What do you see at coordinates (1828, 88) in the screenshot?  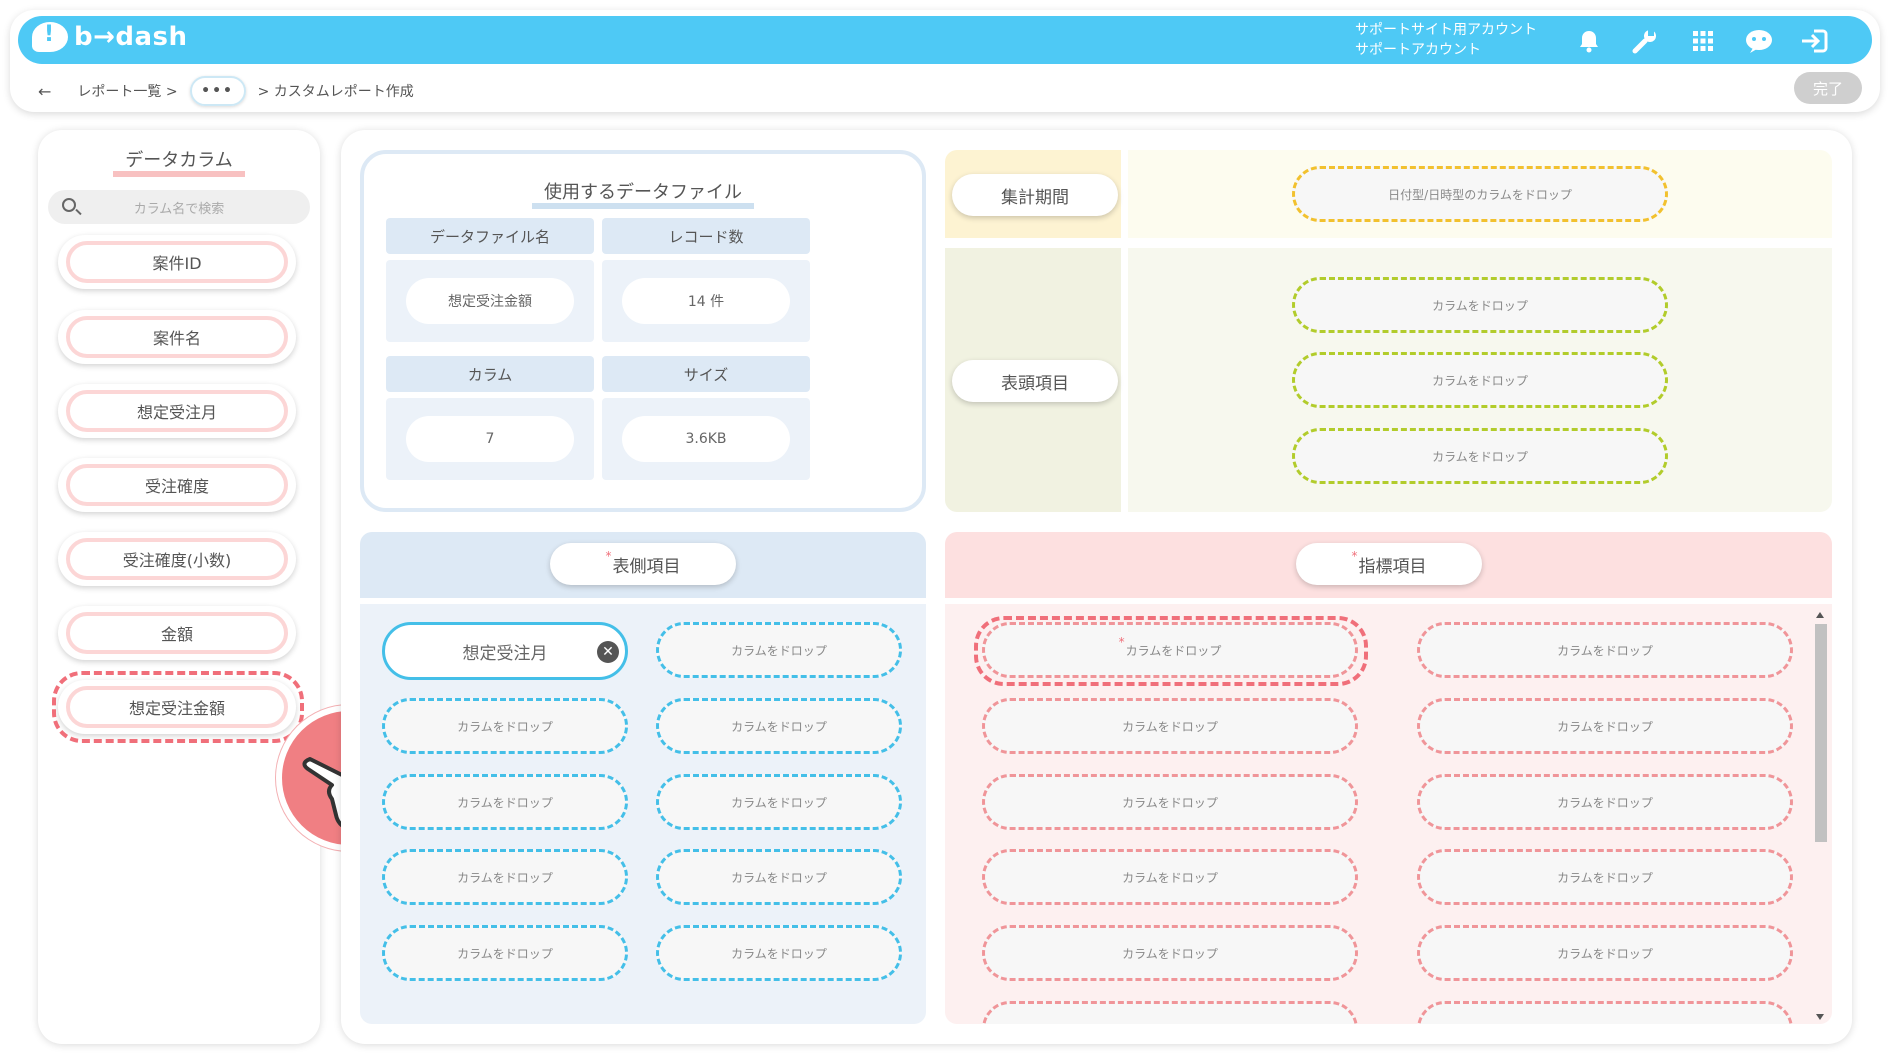 I see `done-button: 完了` at bounding box center [1828, 88].